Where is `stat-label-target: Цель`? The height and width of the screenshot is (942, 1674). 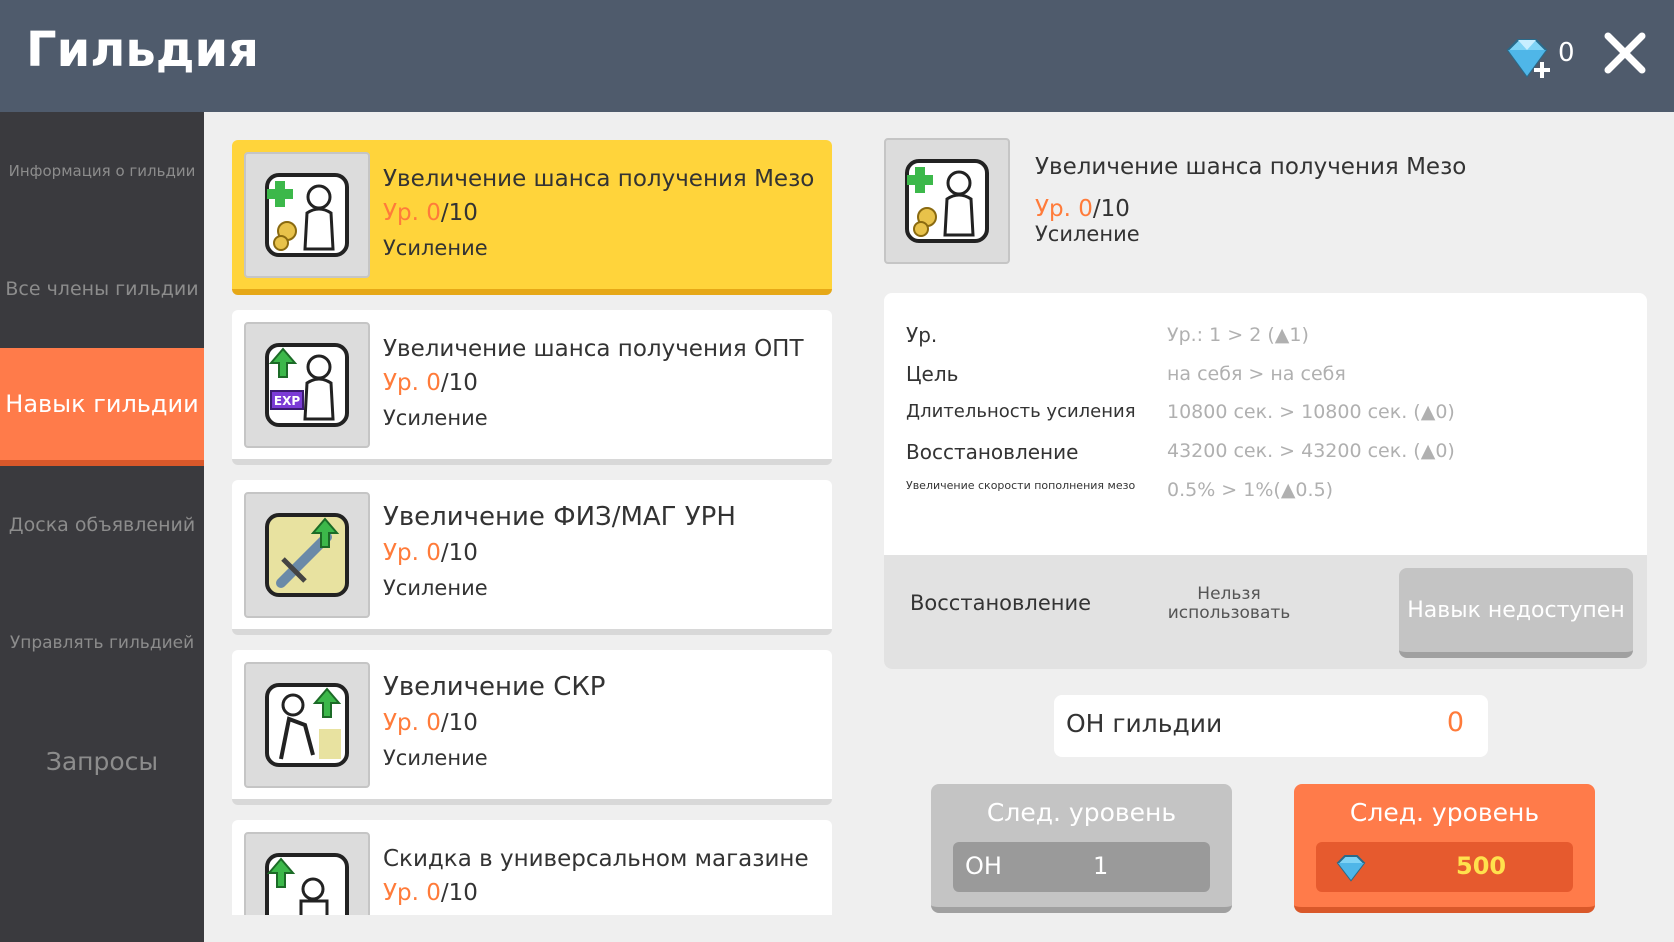 stat-label-target: Цель is located at coordinates (932, 374).